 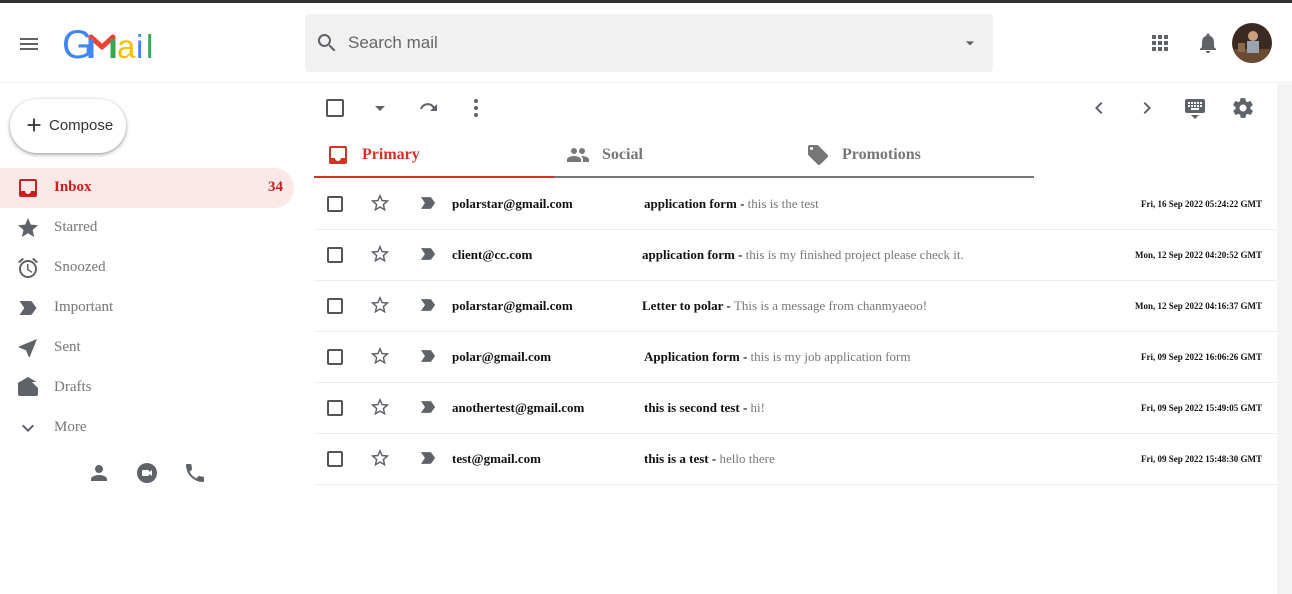 I want to click on tab-promotions: Promotions, so click(x=914, y=155).